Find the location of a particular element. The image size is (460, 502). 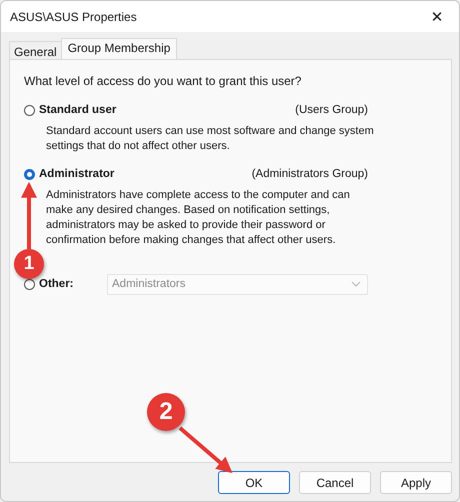

close-button: ✕ is located at coordinates (437, 16).